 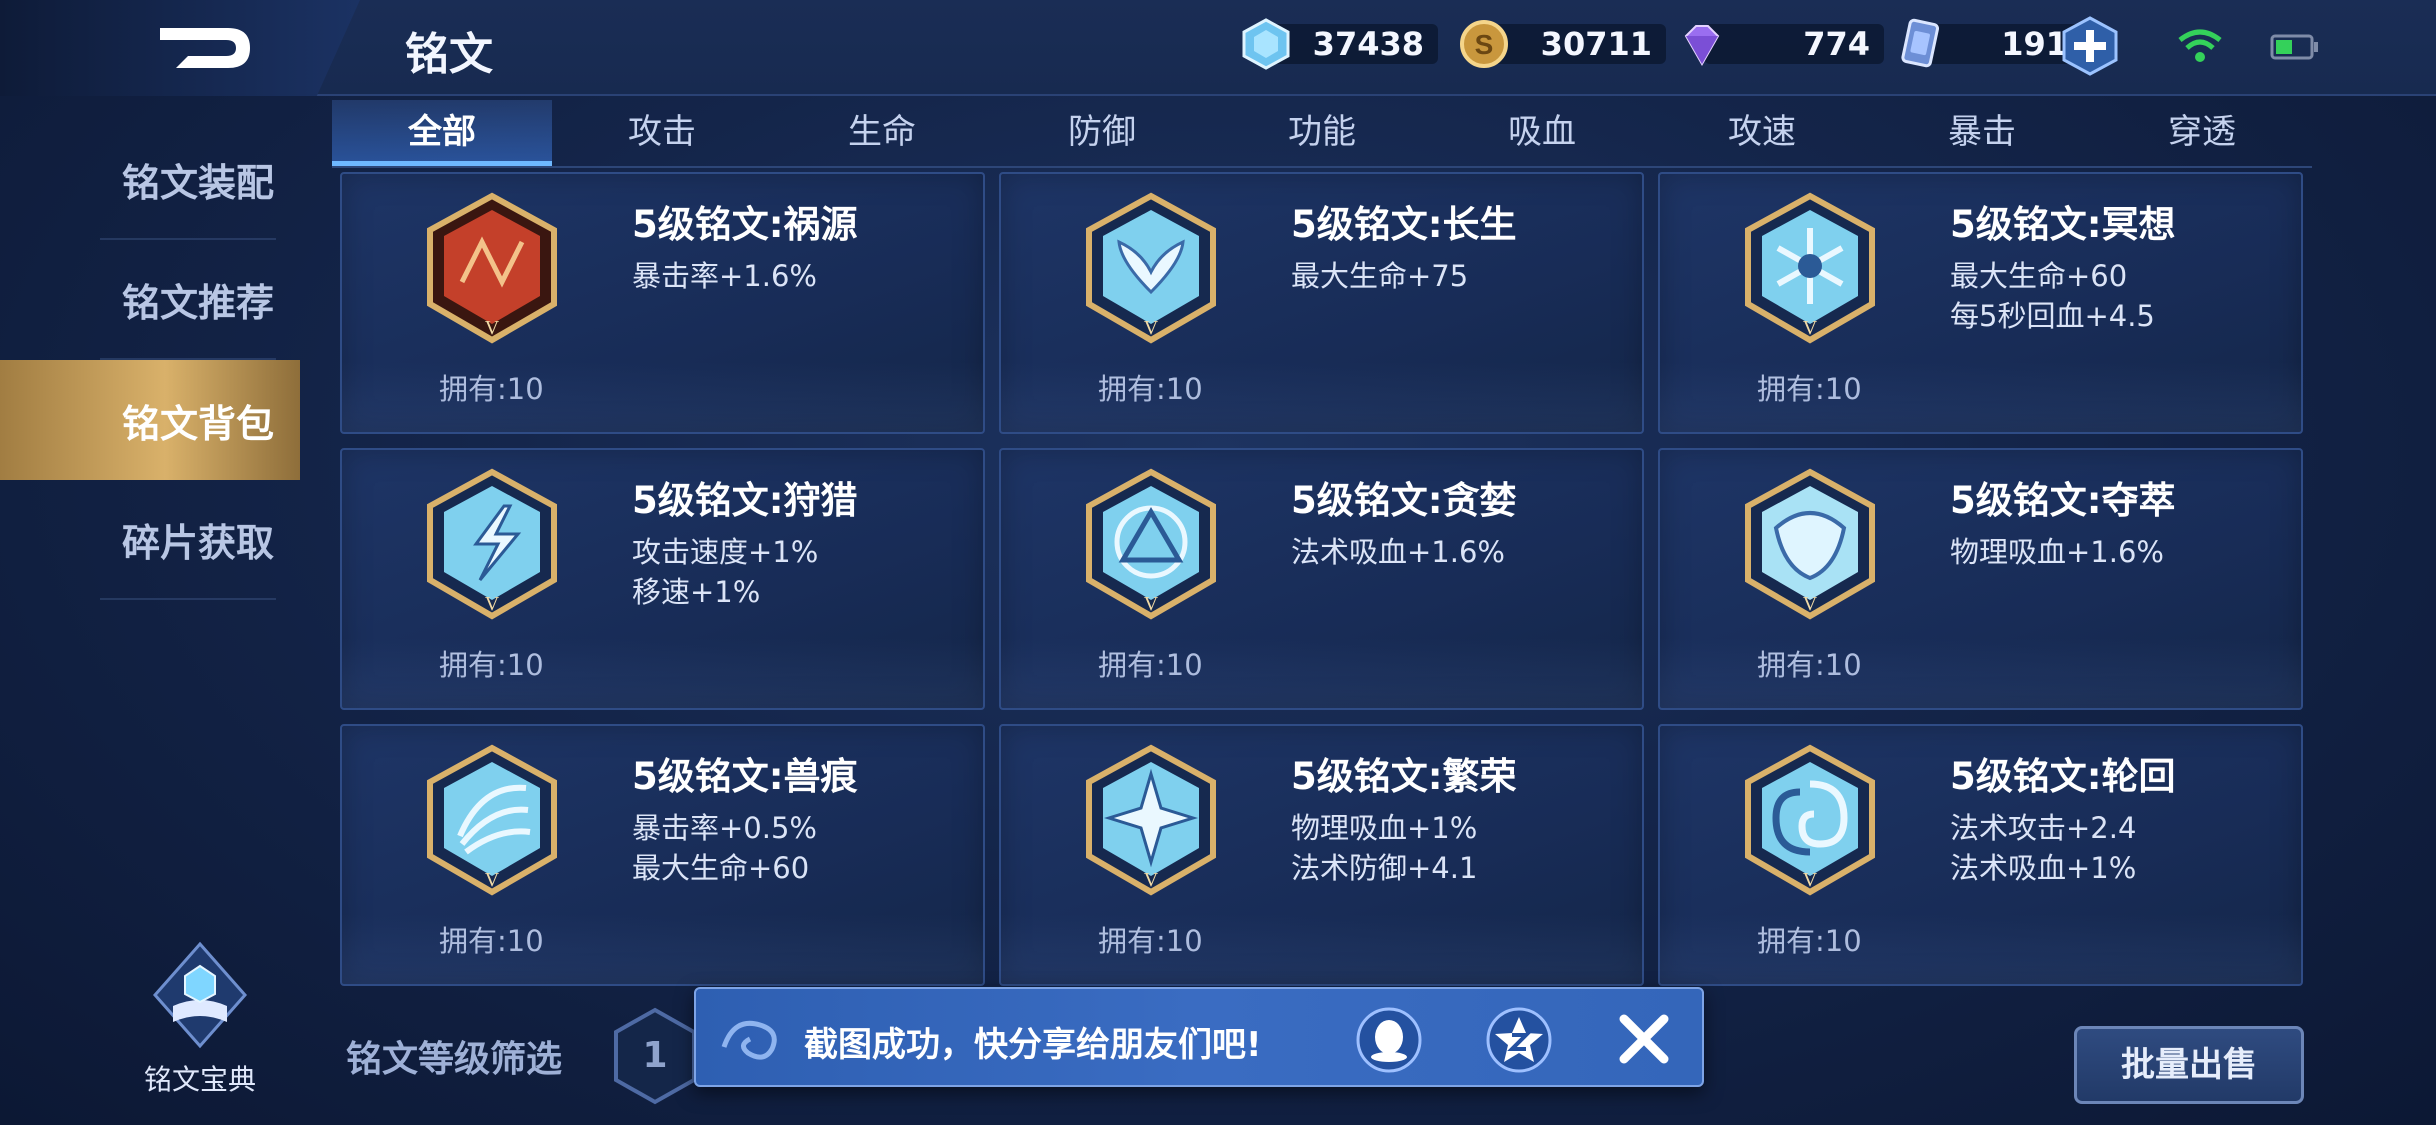 What do you see at coordinates (1576, 44) in the screenshot?
I see `gold-count: 30711` at bounding box center [1576, 44].